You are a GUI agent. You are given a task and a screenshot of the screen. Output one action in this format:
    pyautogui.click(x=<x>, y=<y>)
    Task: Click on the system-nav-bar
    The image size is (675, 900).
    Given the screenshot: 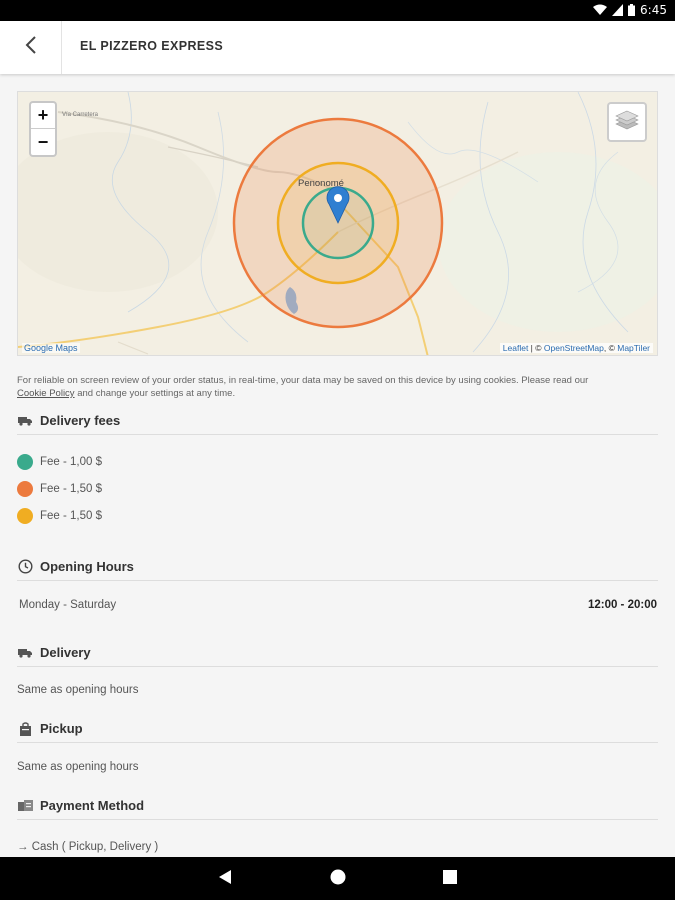 What is the action you would take?
    pyautogui.click(x=337, y=878)
    